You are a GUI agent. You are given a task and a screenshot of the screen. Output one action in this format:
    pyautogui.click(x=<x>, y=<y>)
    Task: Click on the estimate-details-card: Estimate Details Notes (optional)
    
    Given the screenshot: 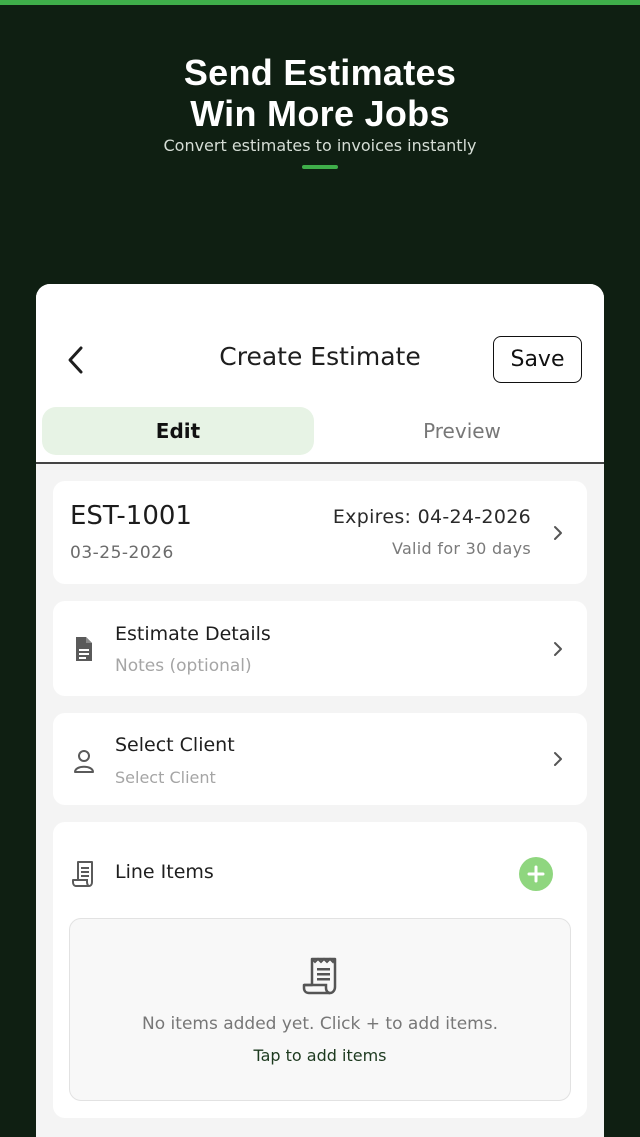 What is the action you would take?
    pyautogui.click(x=320, y=648)
    